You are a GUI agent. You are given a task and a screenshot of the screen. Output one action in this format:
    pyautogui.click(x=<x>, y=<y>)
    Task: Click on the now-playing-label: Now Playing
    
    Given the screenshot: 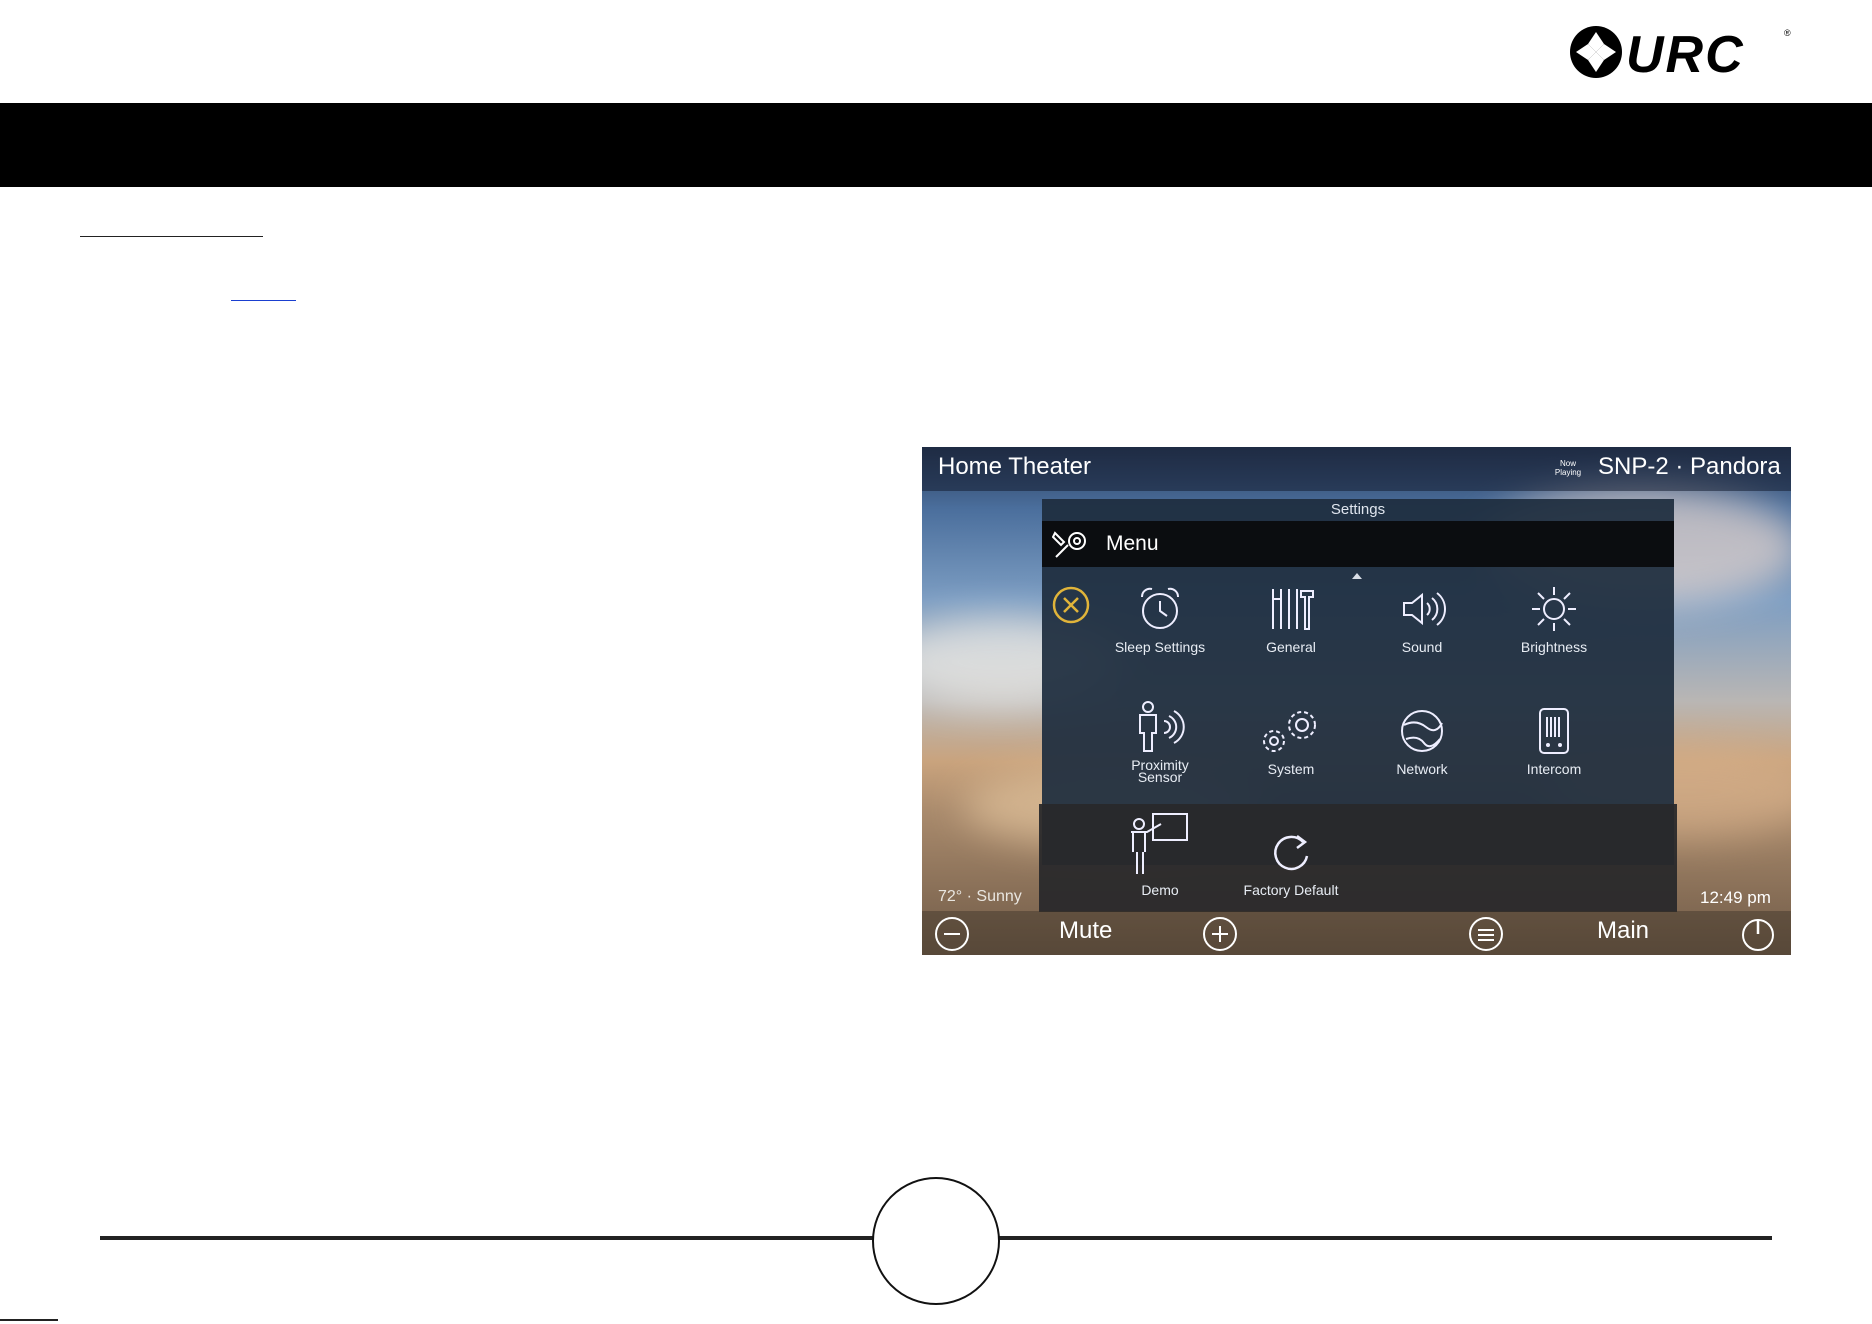 What is the action you would take?
    pyautogui.click(x=1568, y=468)
    